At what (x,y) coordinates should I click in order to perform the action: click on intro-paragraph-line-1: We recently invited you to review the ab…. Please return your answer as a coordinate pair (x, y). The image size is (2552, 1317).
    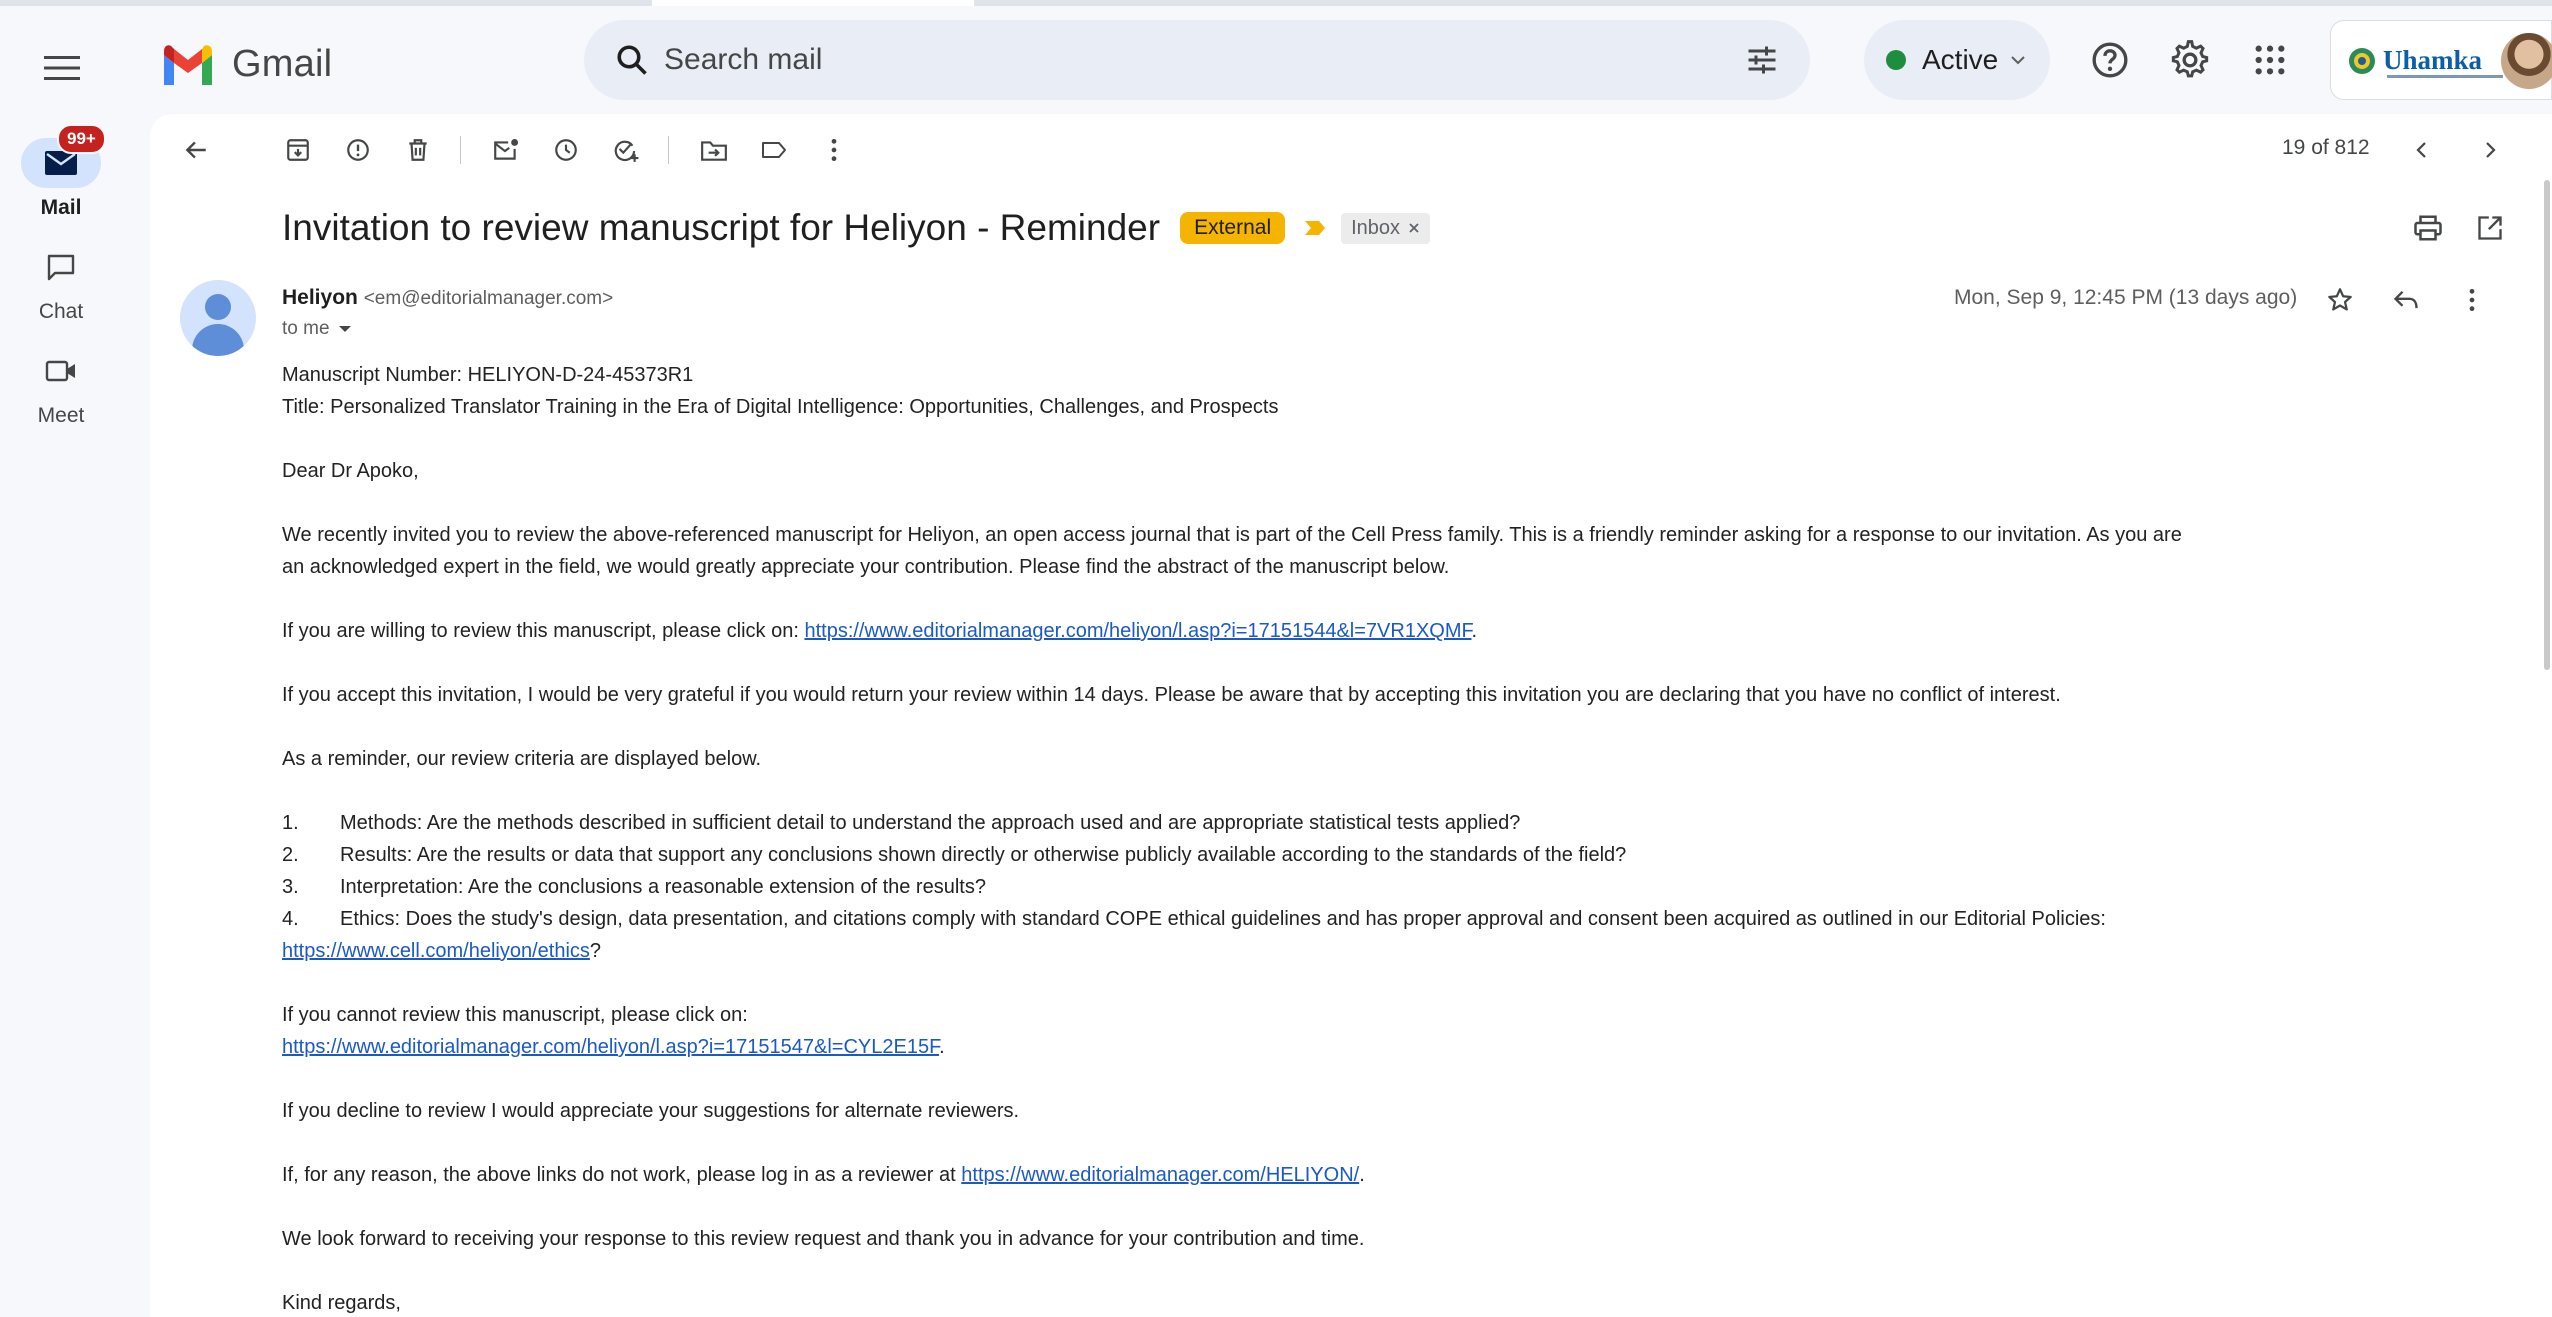
    Looking at the image, I should click on (1232, 535).